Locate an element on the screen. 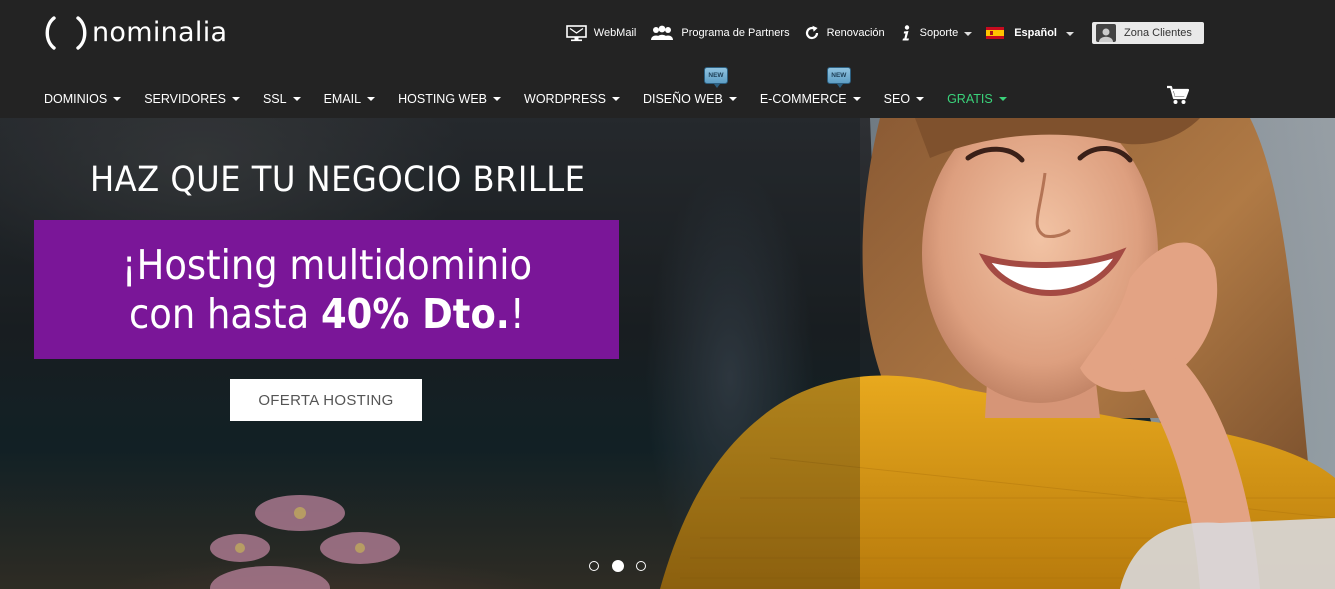 The width and height of the screenshot is (1335, 589). nav-item-label: GRATIS is located at coordinates (970, 99).